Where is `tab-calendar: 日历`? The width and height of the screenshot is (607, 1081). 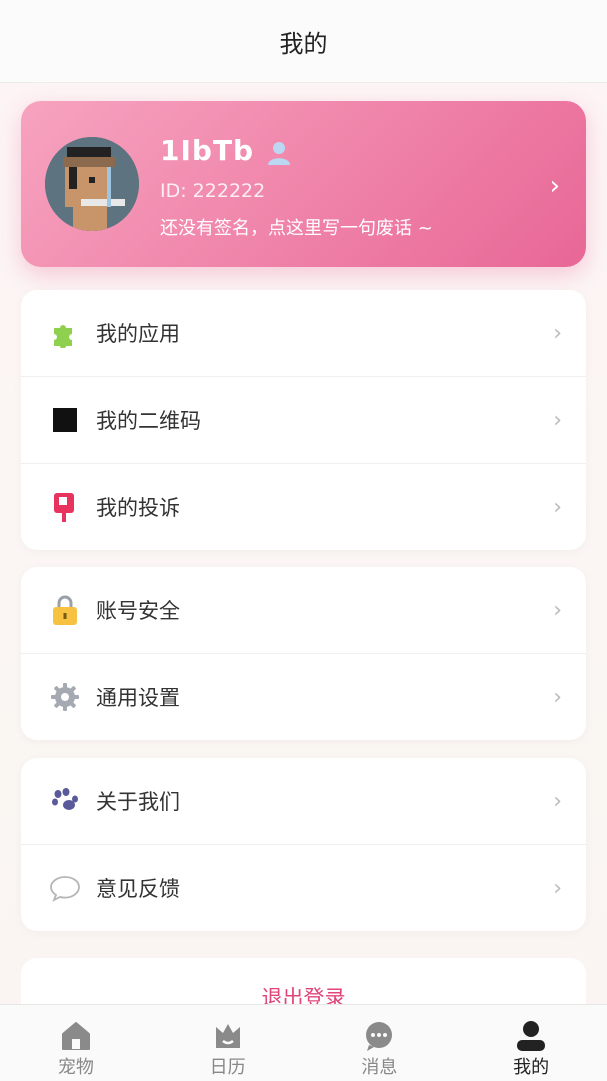 tab-calendar: 日历 is located at coordinates (228, 1043).